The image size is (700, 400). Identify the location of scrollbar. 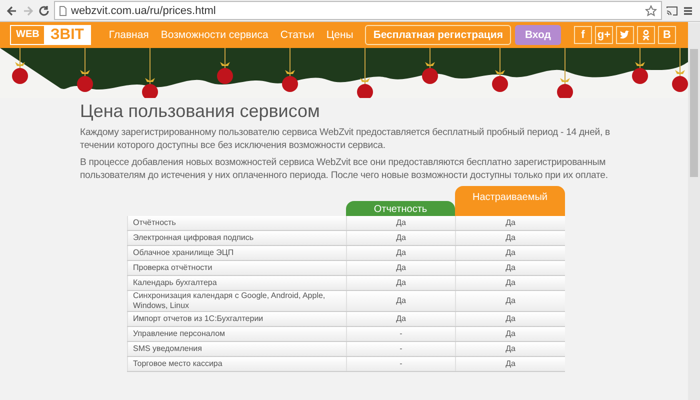
(694, 211).